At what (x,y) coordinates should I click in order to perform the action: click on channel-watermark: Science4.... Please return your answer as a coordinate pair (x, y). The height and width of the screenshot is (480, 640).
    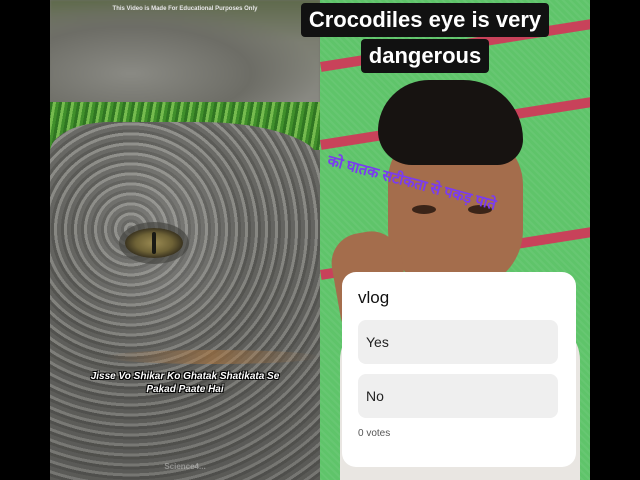
    Looking at the image, I should click on (185, 466).